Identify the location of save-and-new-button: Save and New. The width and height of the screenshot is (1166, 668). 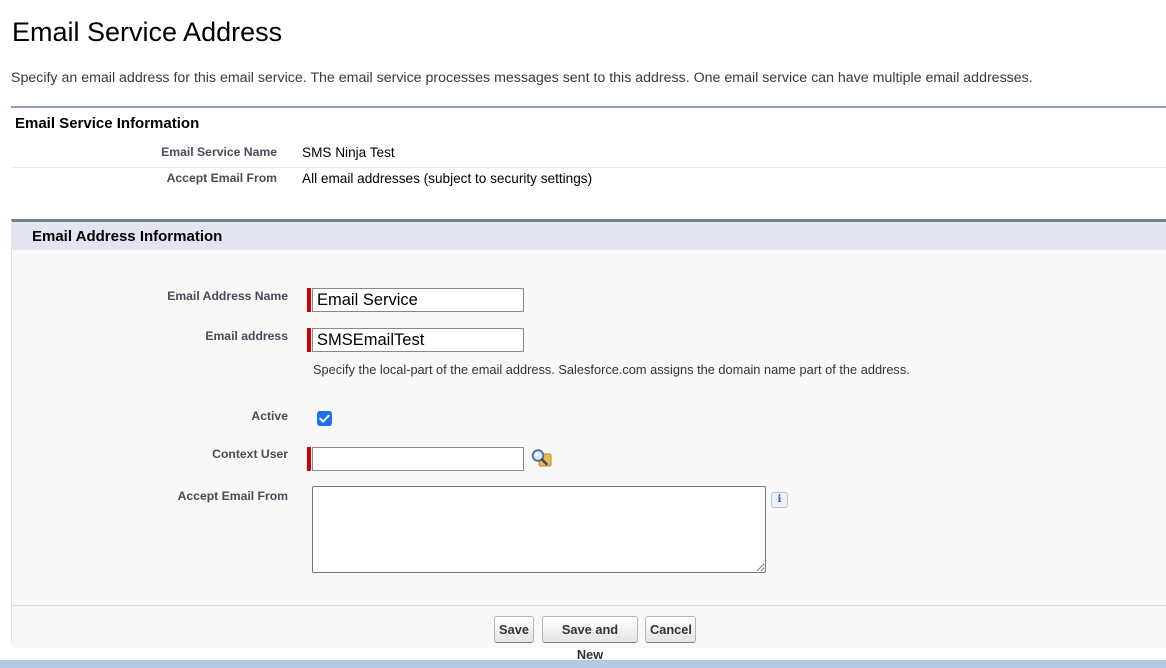
(590, 639).